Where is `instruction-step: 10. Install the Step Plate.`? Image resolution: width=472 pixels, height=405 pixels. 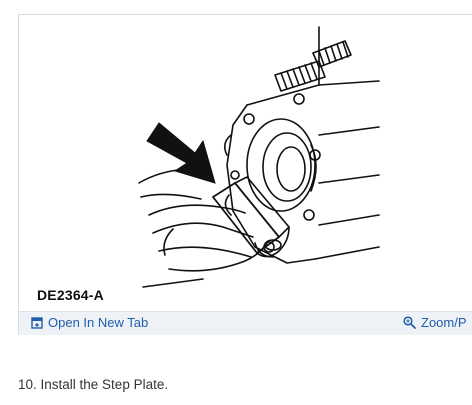 instruction-step: 10. Install the Step Plate. is located at coordinates (93, 384).